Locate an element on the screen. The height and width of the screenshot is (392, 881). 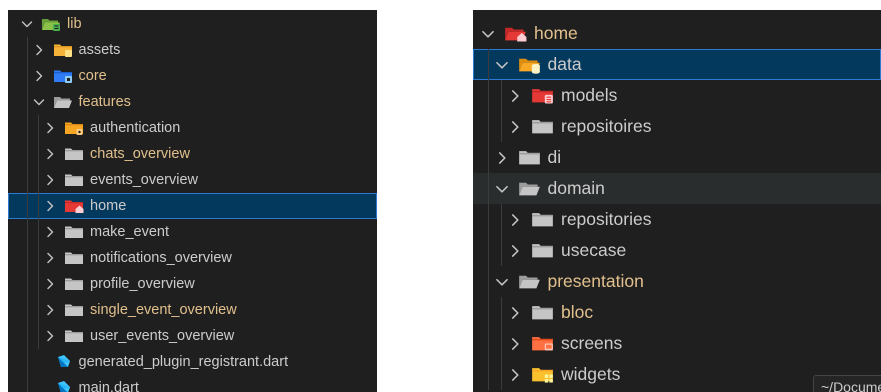
tree-item-assets: assets is located at coordinates (192, 50).